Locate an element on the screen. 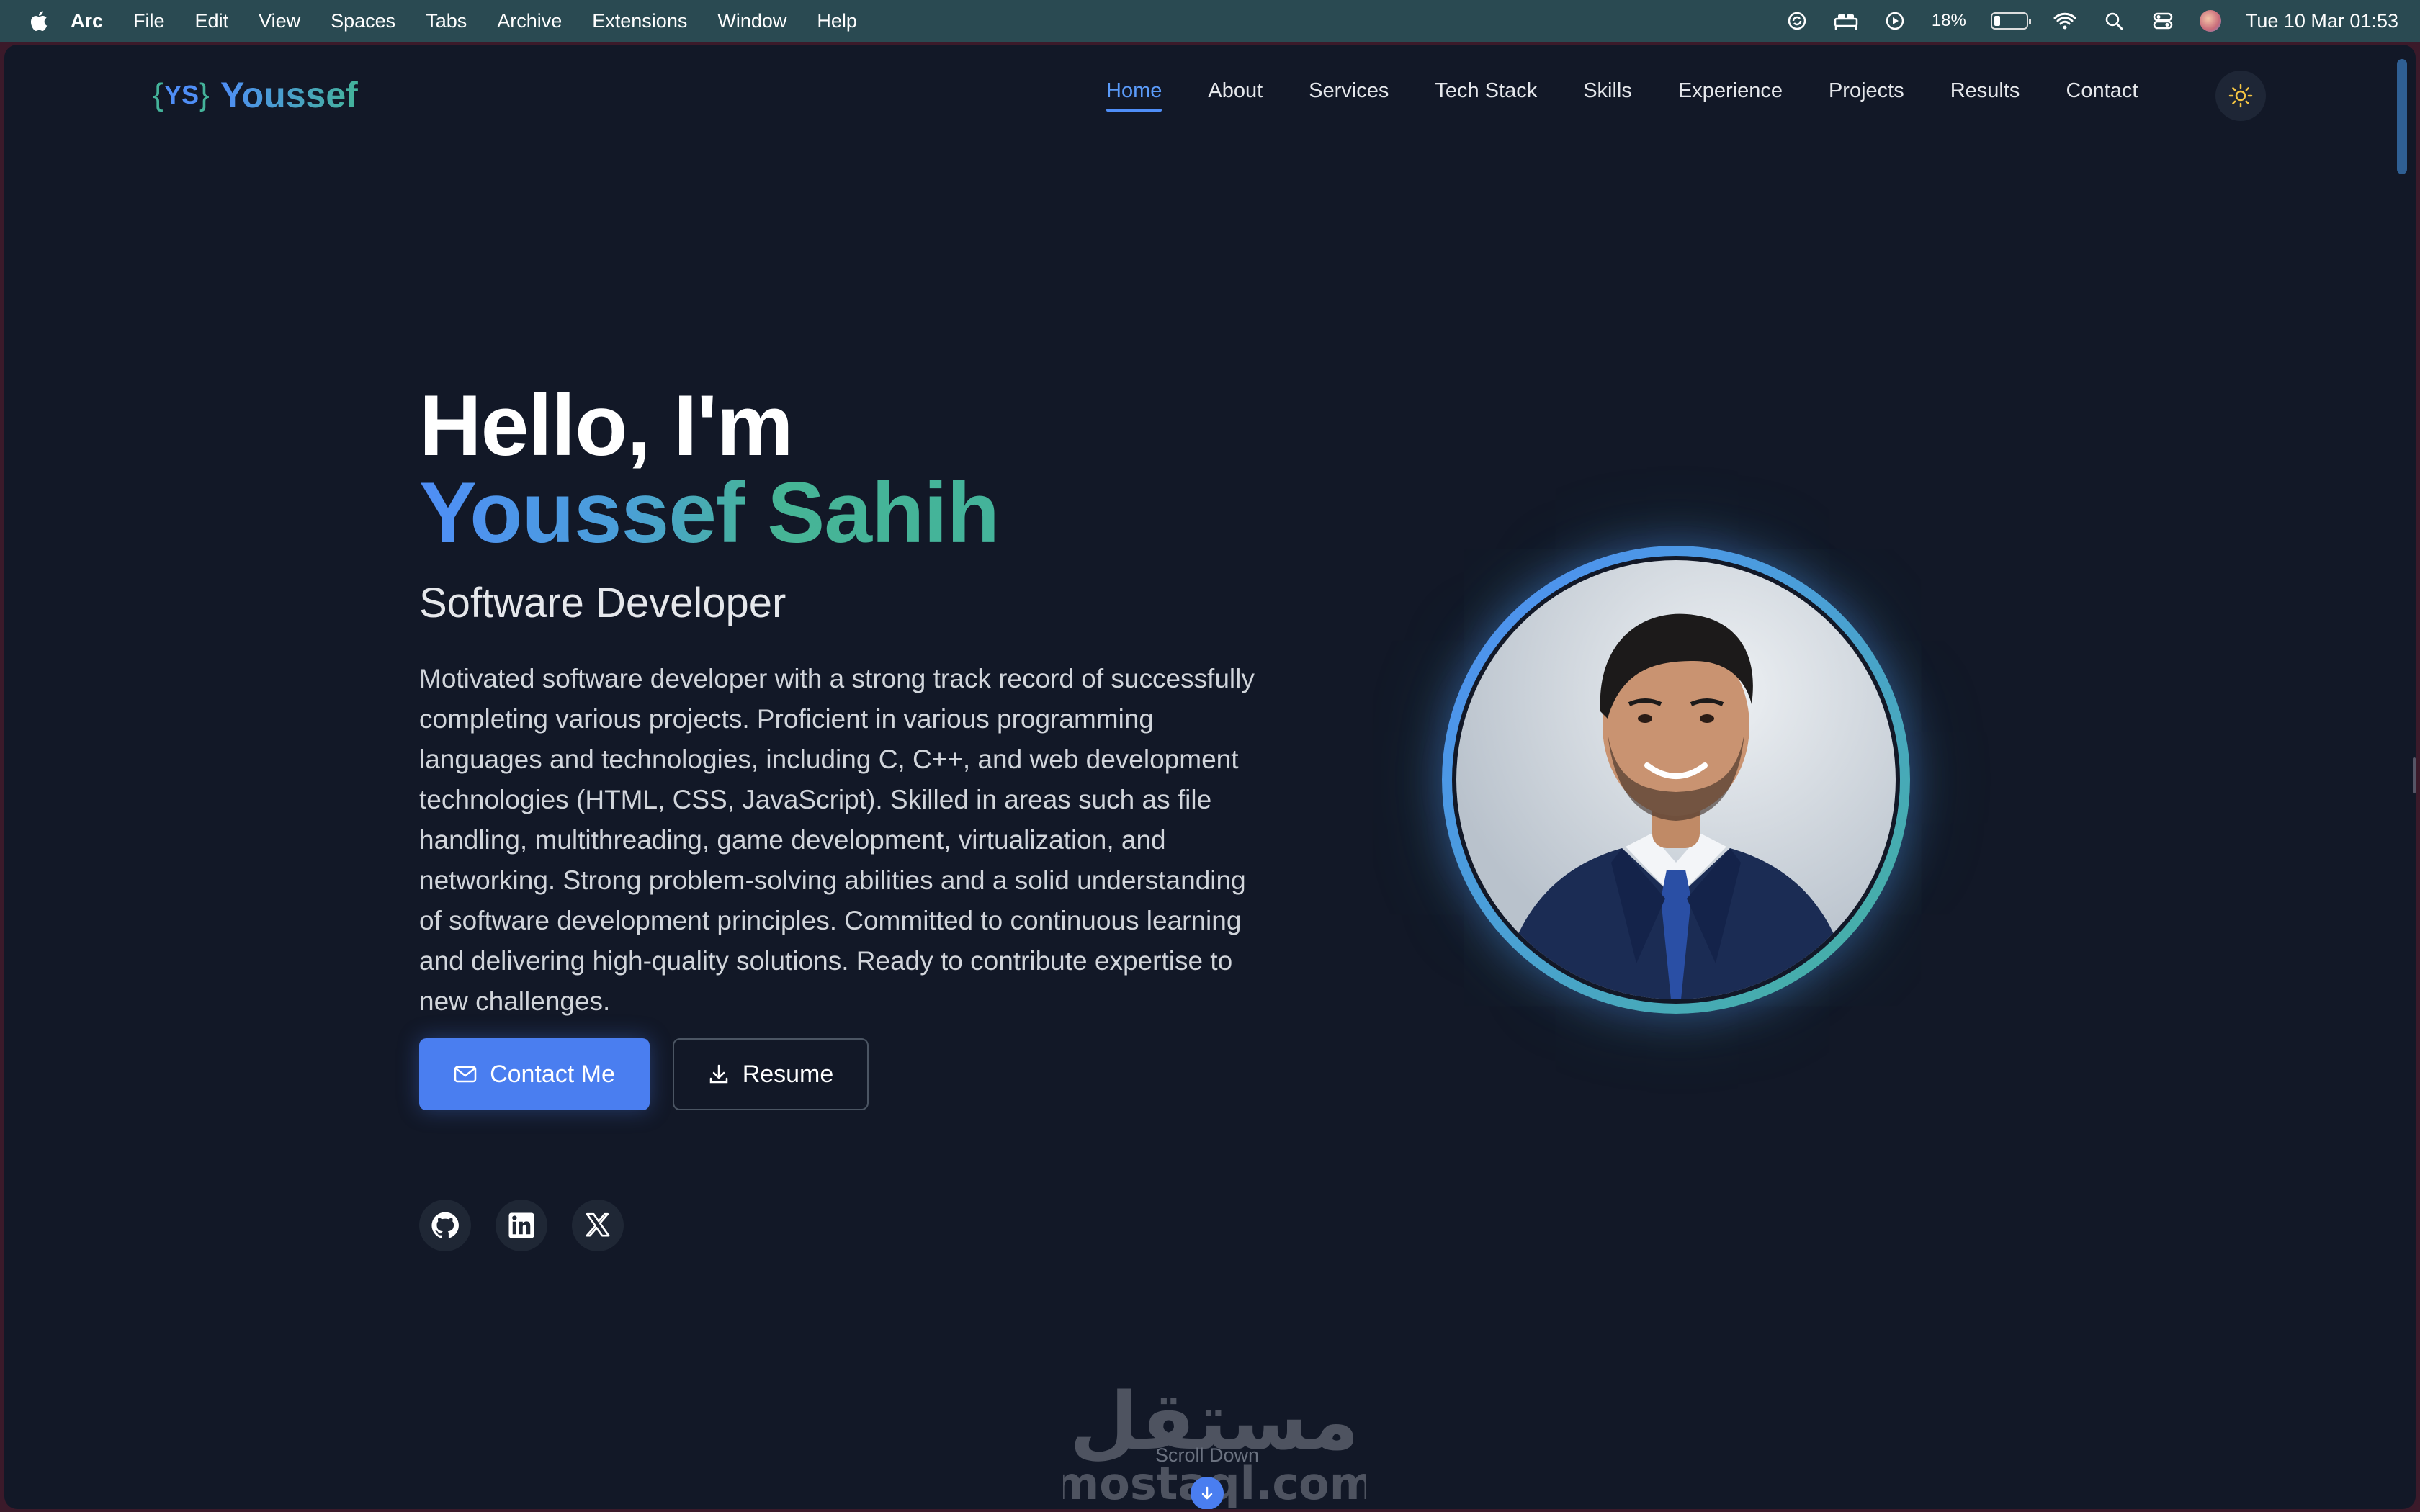 The height and width of the screenshot is (1512, 2420). nav-skills: Skills is located at coordinates (1607, 95).